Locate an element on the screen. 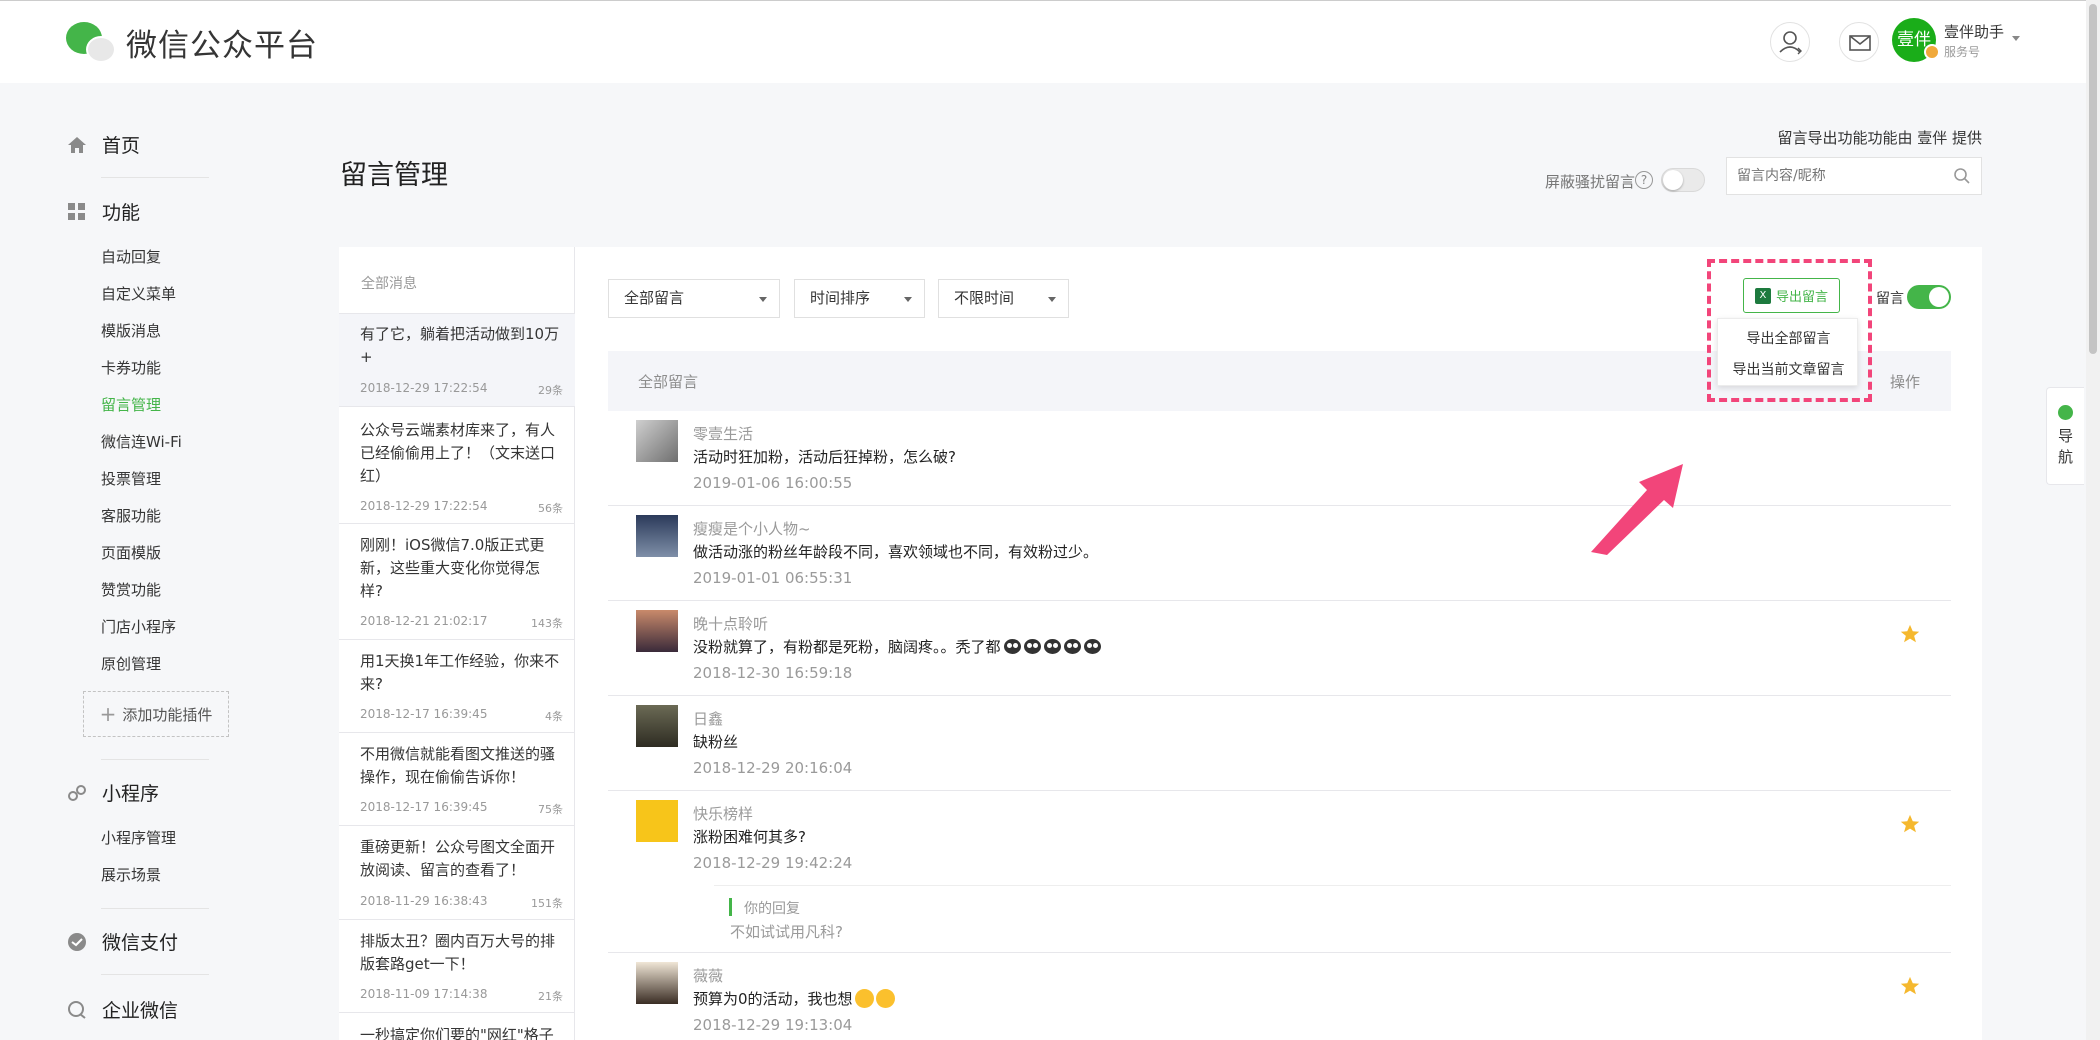  sidebar-item-cards: 卡券功能 is located at coordinates (131, 367).